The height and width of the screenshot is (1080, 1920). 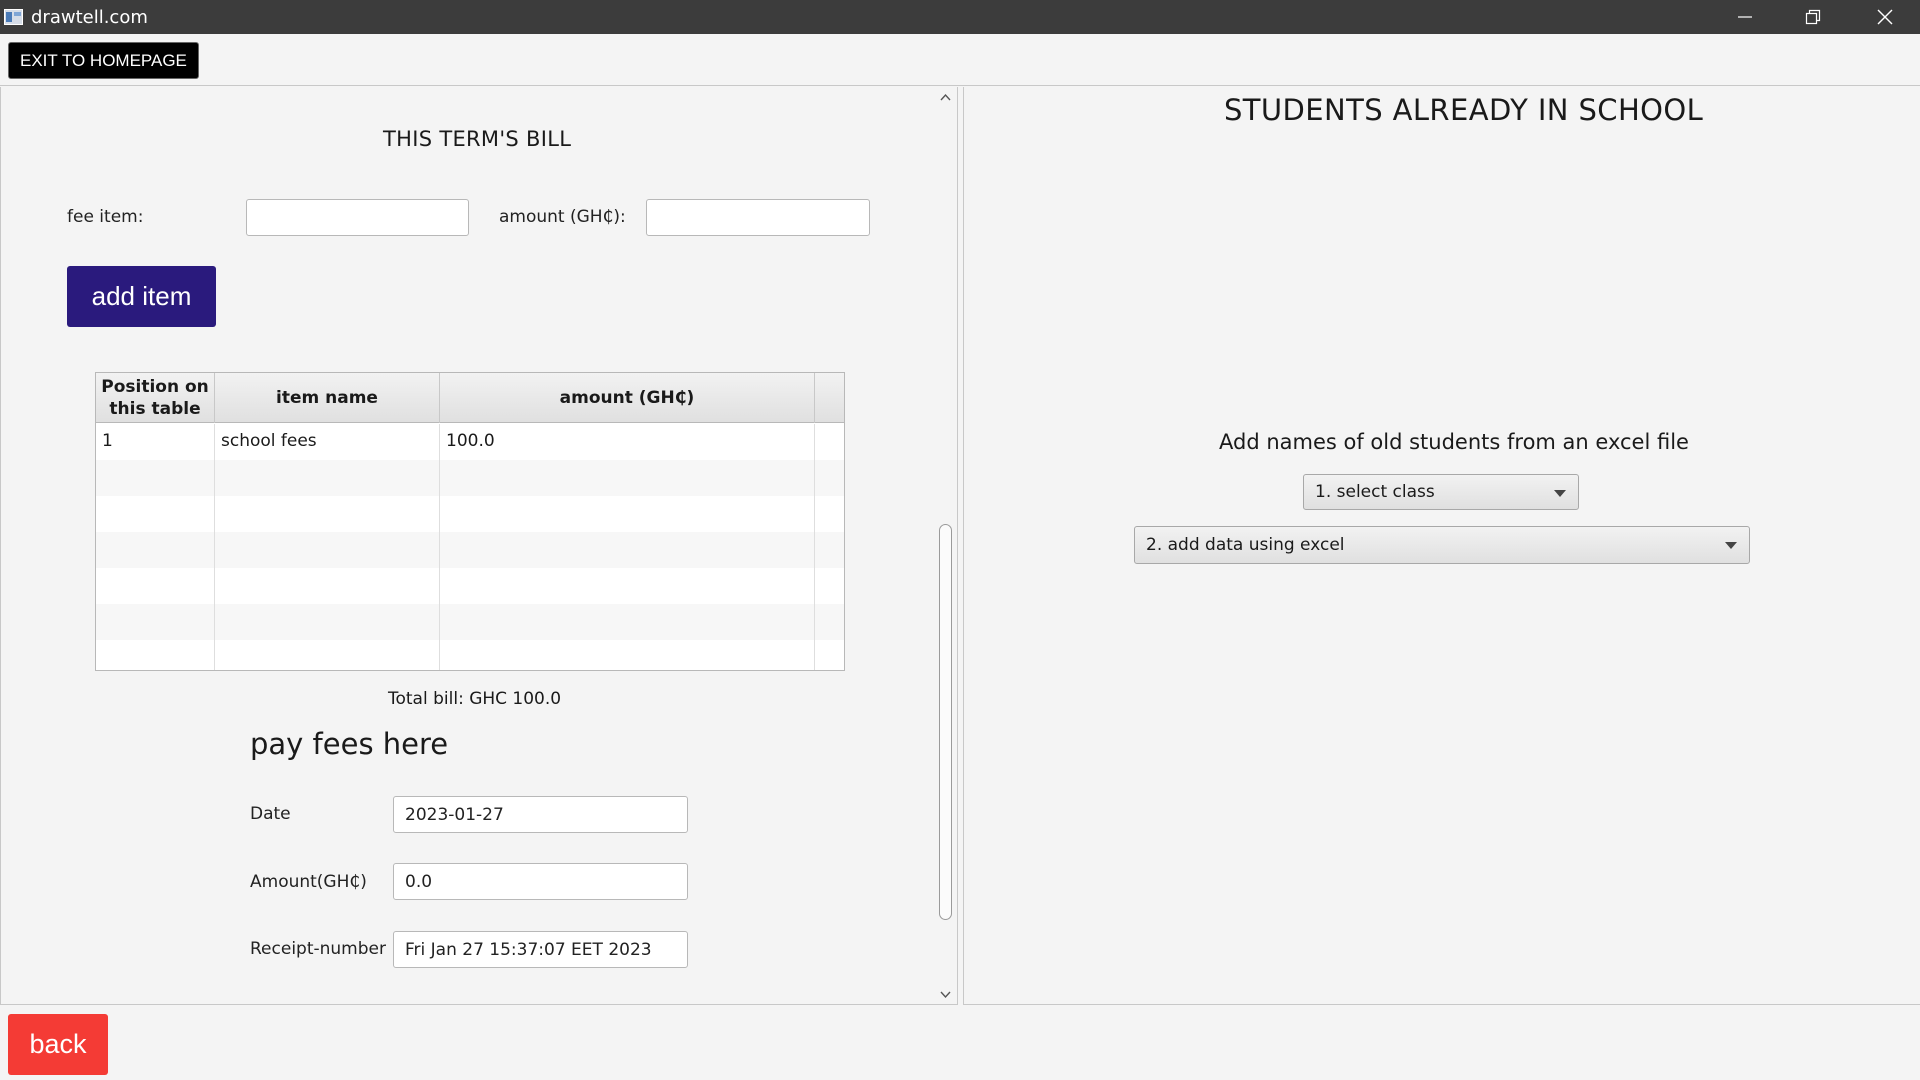 I want to click on column-header-amount: amount (GH₵), so click(x=627, y=398).